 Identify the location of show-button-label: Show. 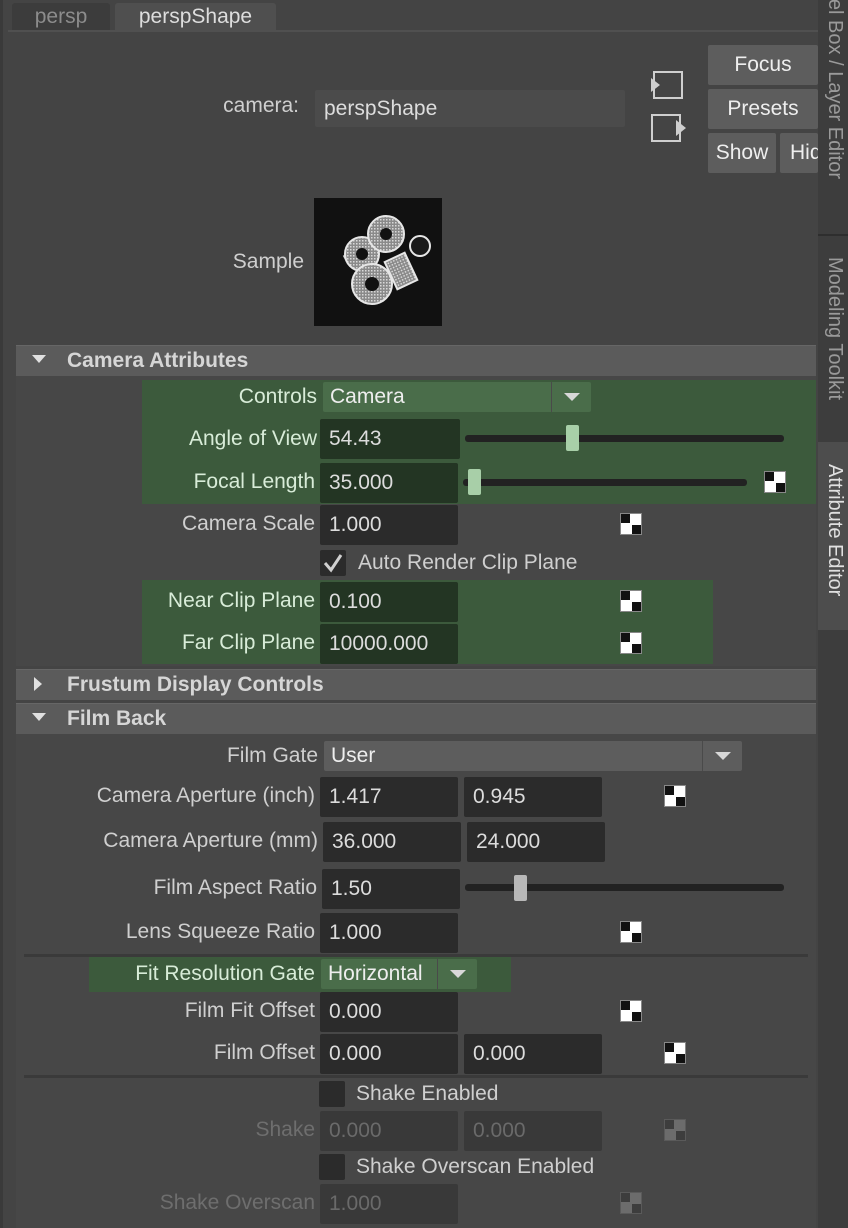
(742, 152).